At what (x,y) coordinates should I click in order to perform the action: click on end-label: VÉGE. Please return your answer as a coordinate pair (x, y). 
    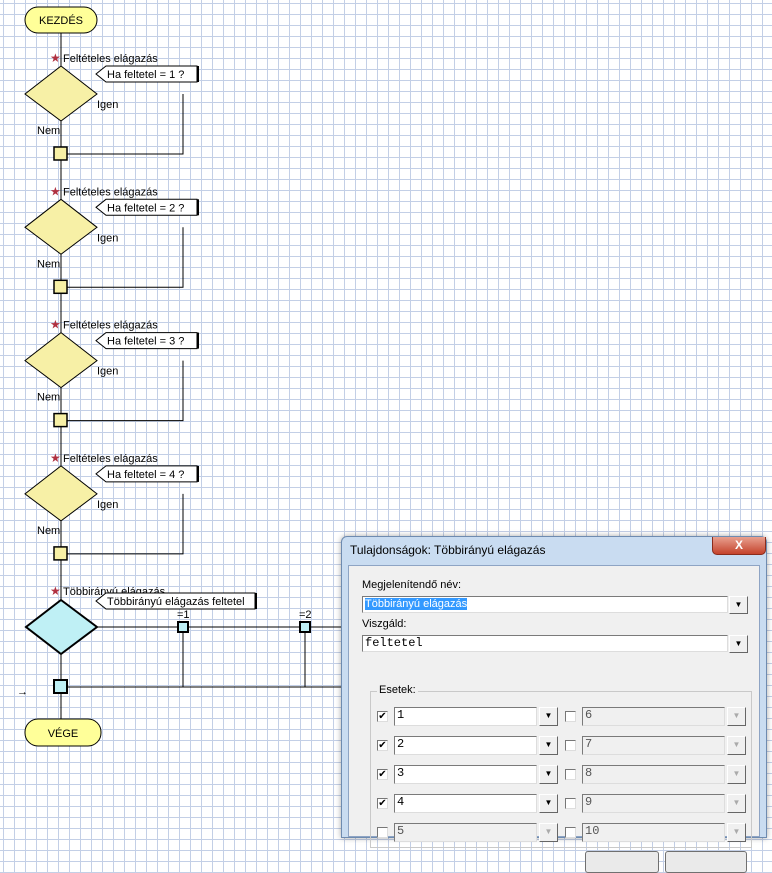
    Looking at the image, I should click on (63, 733).